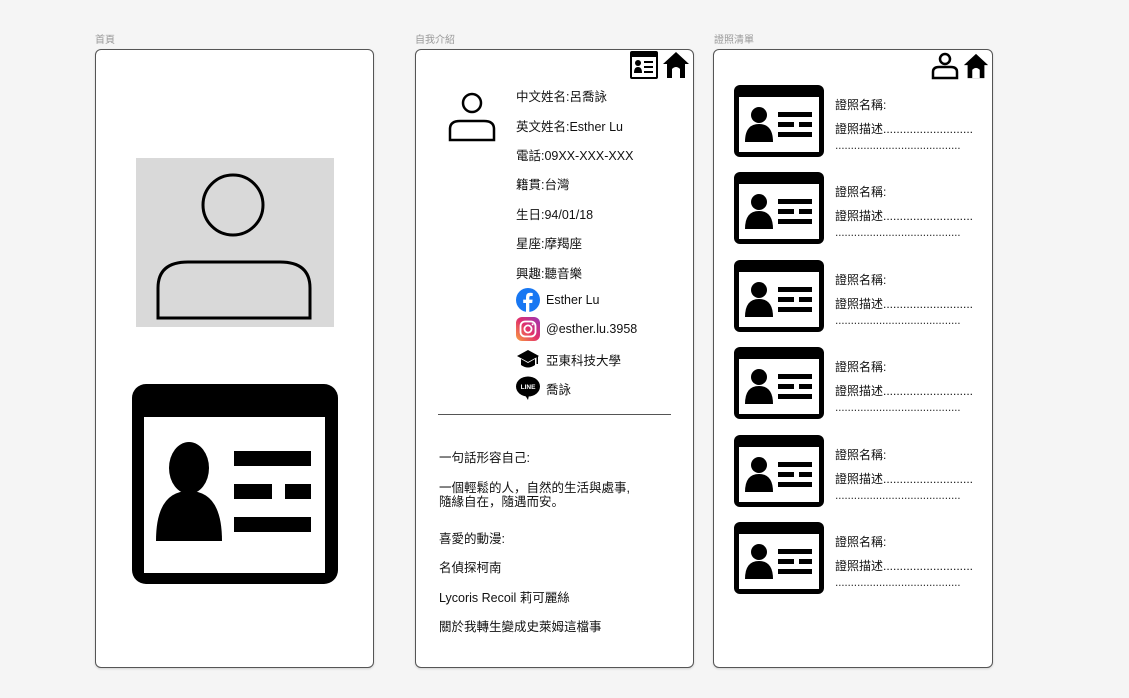 This screenshot has height=698, width=1129. What do you see at coordinates (561, 97) in the screenshot?
I see `chinese-name: 中文姓名:呂喬詠` at bounding box center [561, 97].